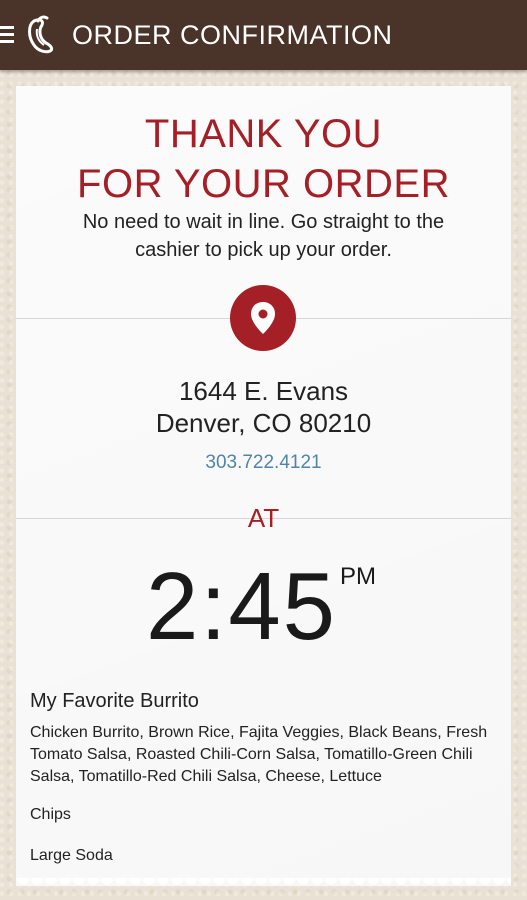  What do you see at coordinates (263, 250) in the screenshot?
I see `pickup-message-line2: cashier to pick up your order.` at bounding box center [263, 250].